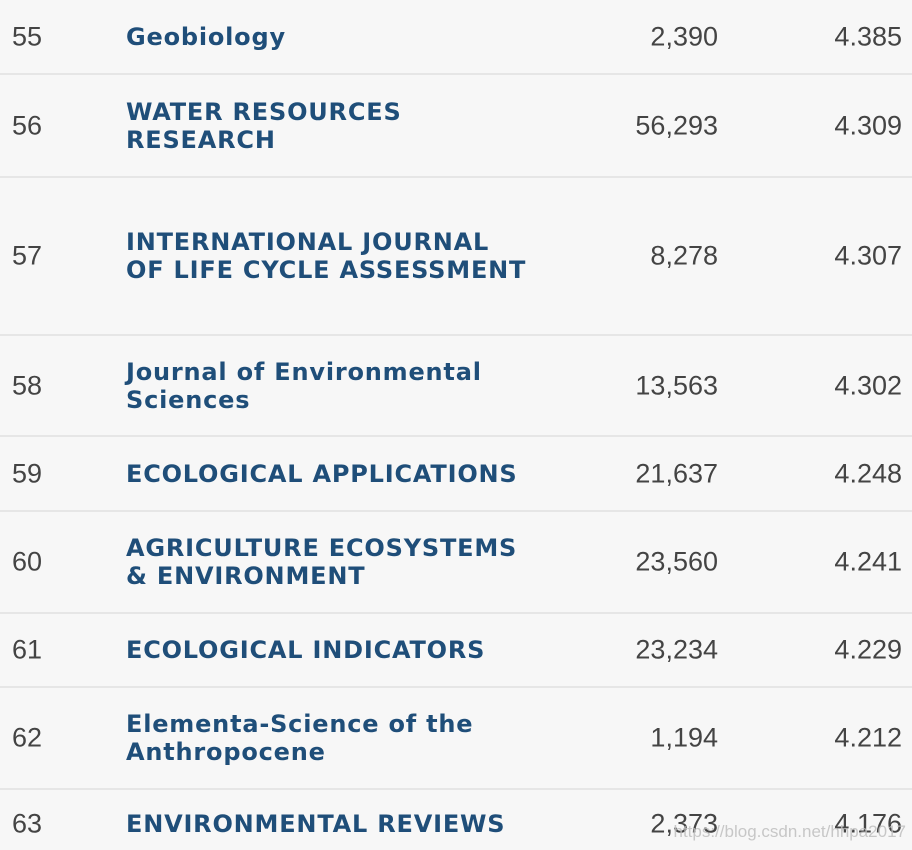 The width and height of the screenshot is (912, 850). I want to click on journal-title-link: ECOLOGICAL APPLICATIONS, so click(331, 474).